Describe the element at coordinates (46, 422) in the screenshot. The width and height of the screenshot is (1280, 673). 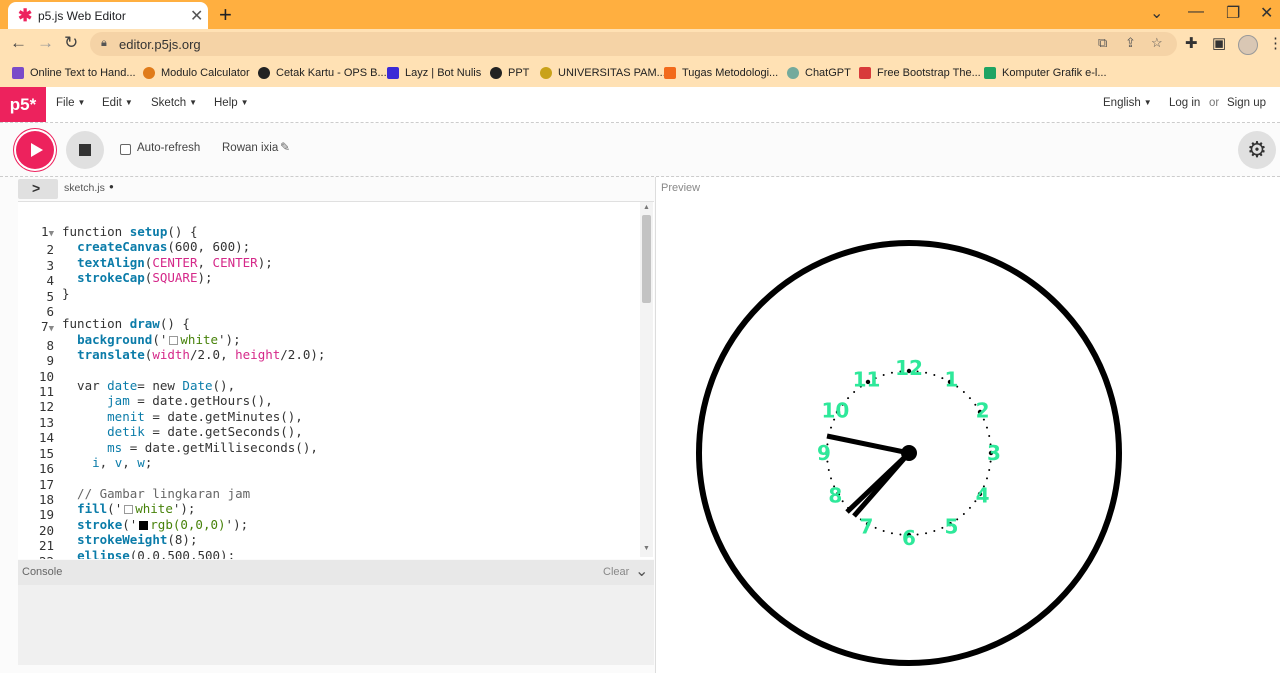
I see `line-number: 13` at that location.